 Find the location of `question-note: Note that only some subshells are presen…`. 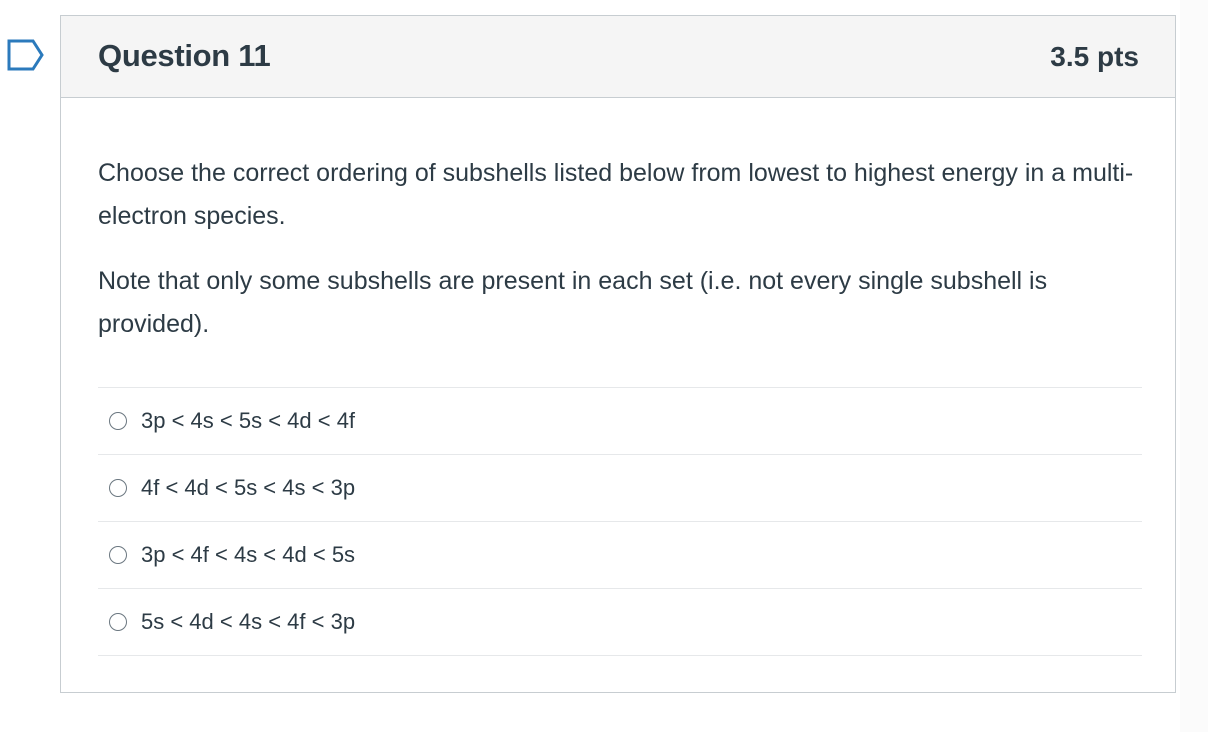

question-note: Note that only some subshells are presen… is located at coordinates (573, 302).